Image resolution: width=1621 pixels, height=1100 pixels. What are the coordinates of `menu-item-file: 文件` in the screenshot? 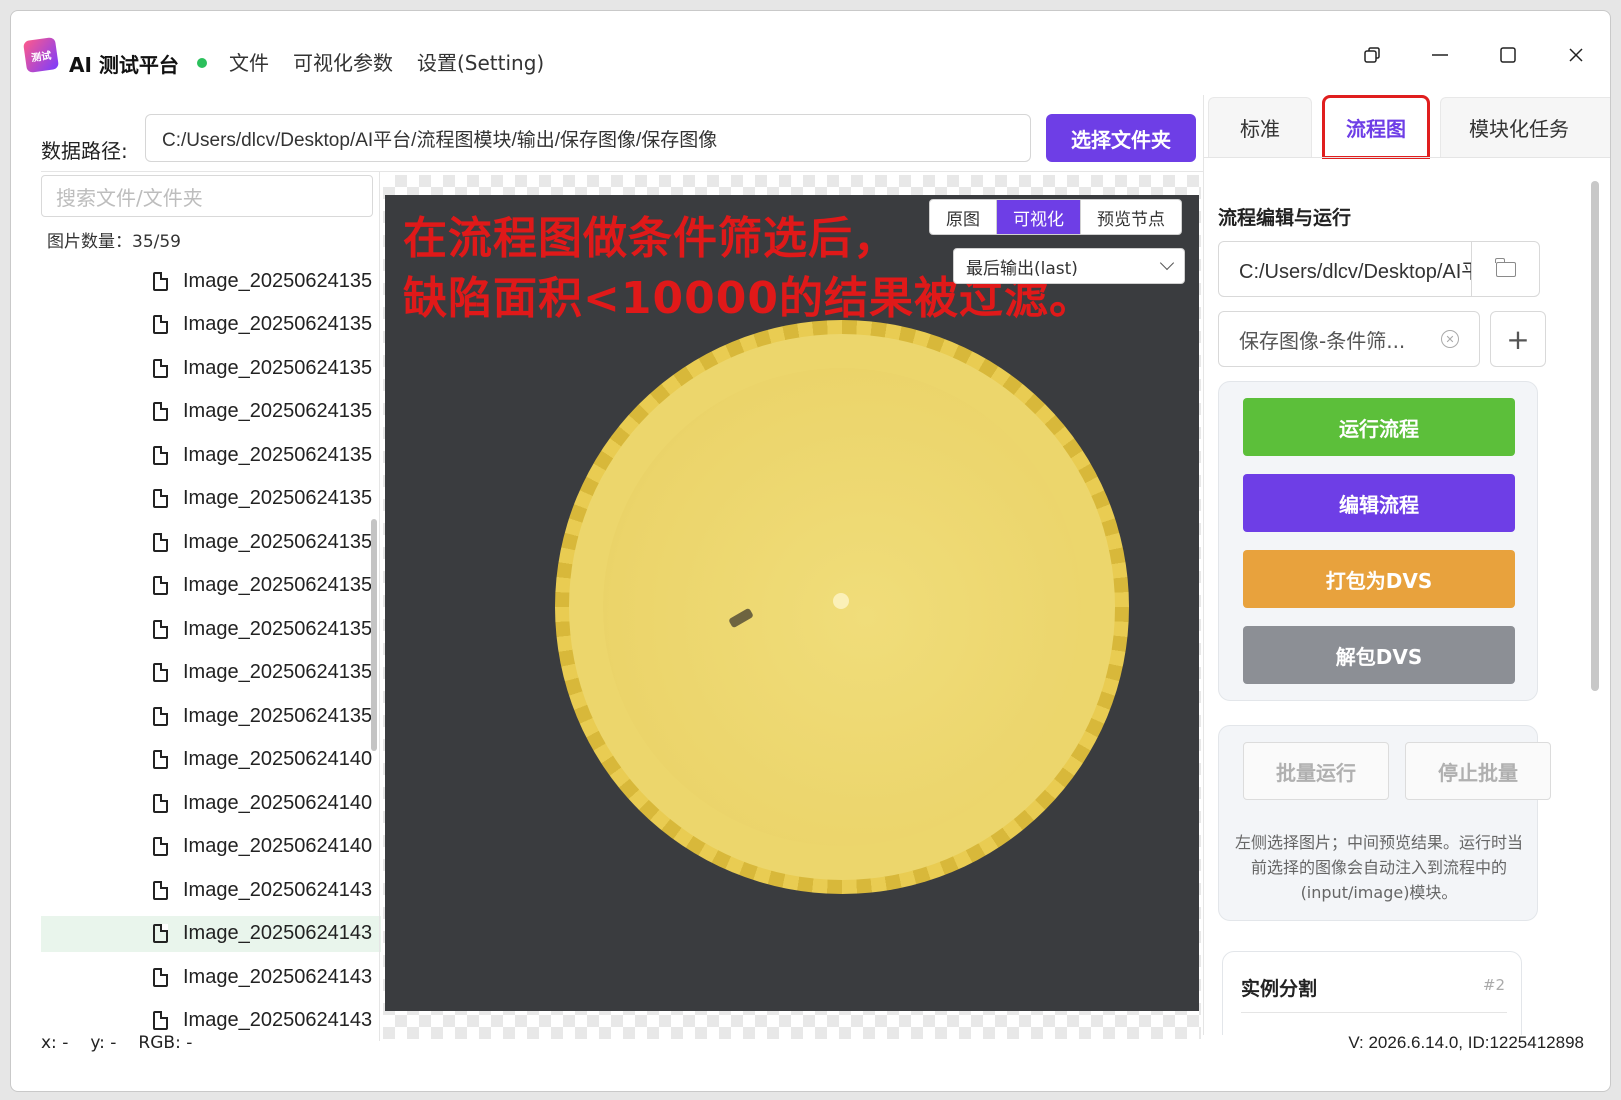 It's located at (249, 61).